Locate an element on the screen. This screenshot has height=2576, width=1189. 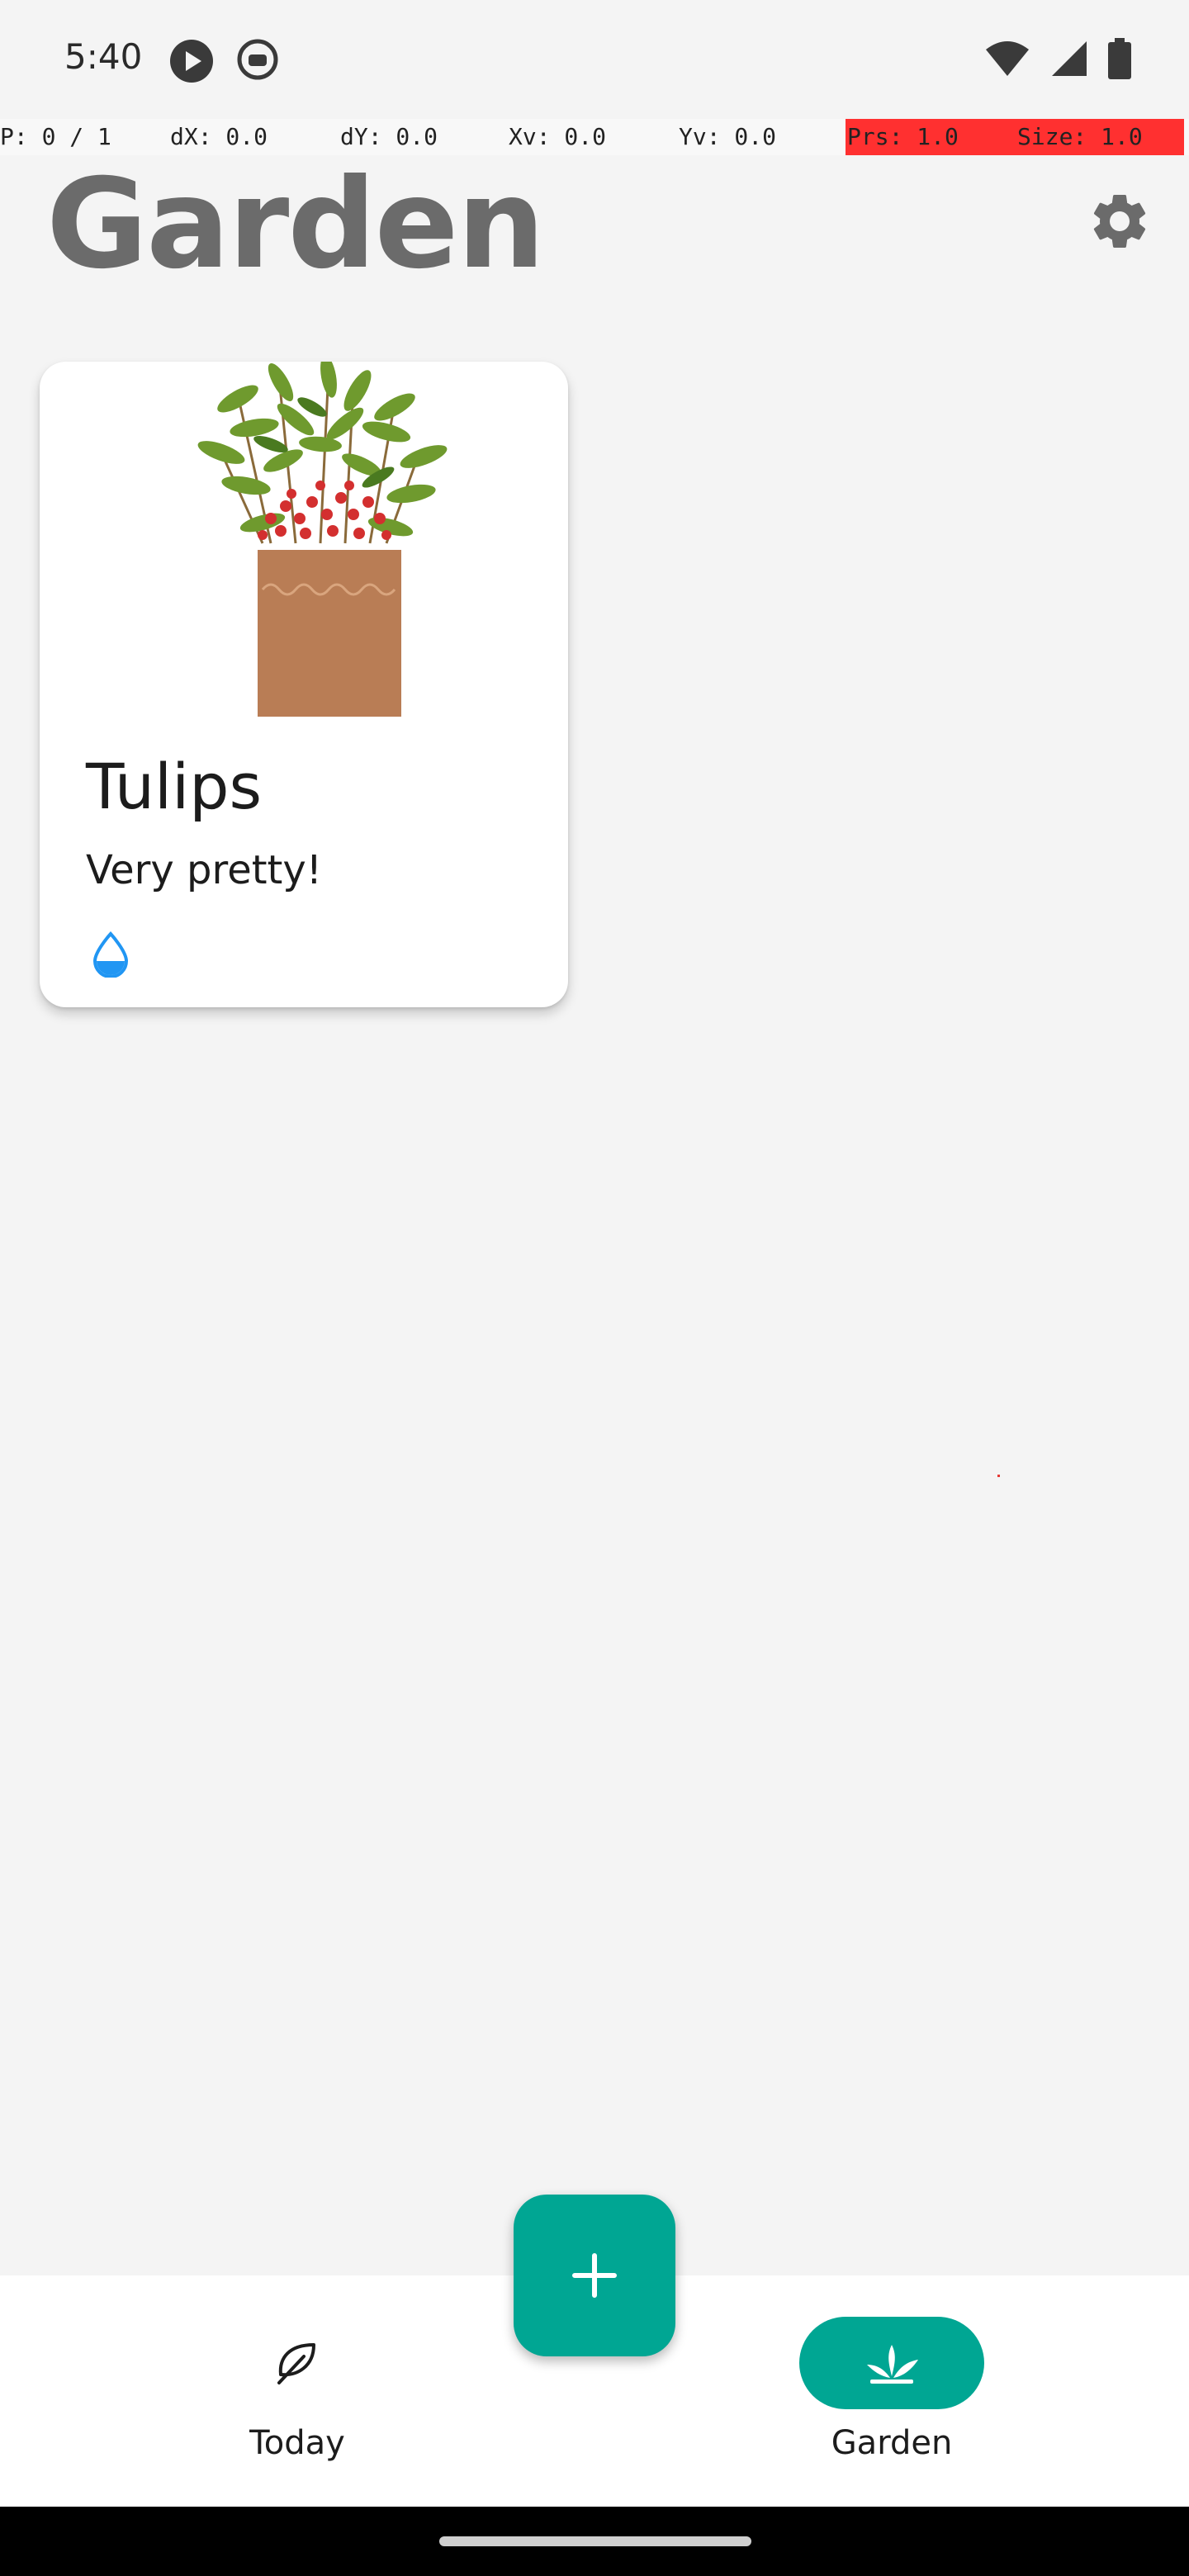
status-time: 5:40 is located at coordinates (103, 56).